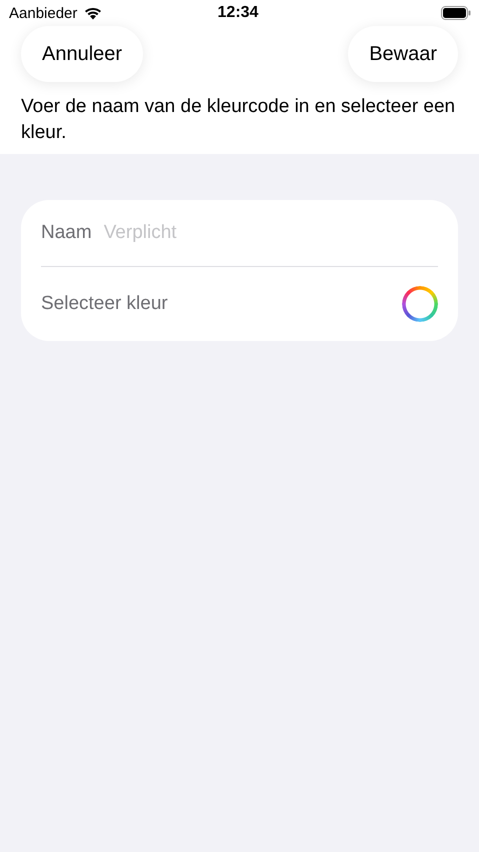 The image size is (479, 852). I want to click on cancel-button: Annuleer, so click(82, 54).